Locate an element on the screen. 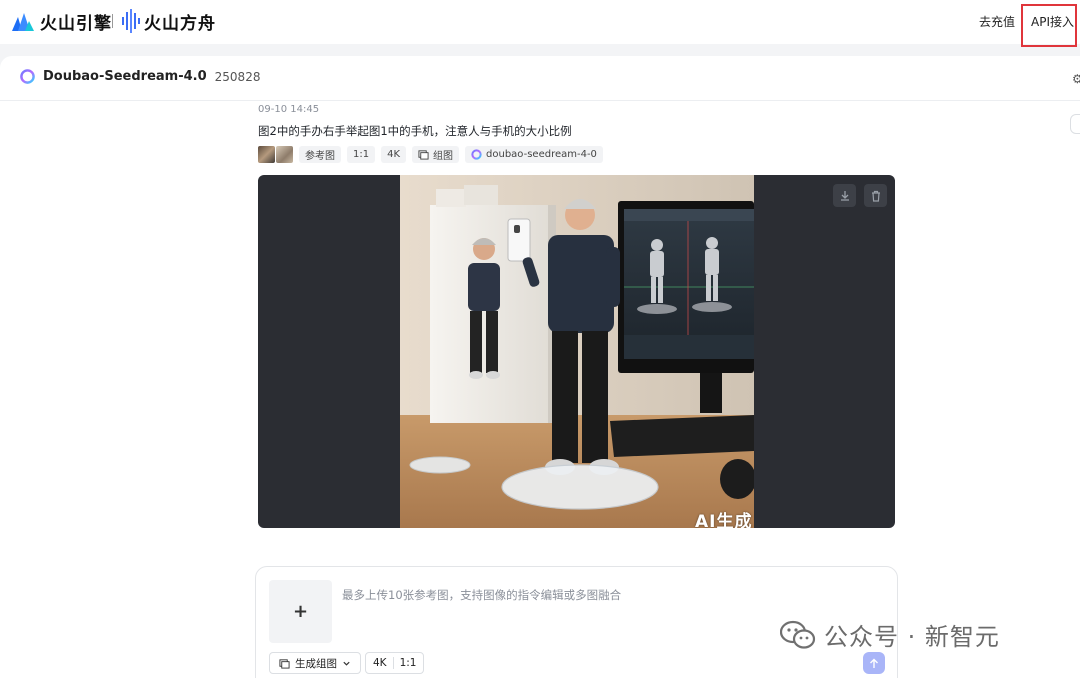 This screenshot has width=1080, height=678. delete-button is located at coordinates (875, 195).